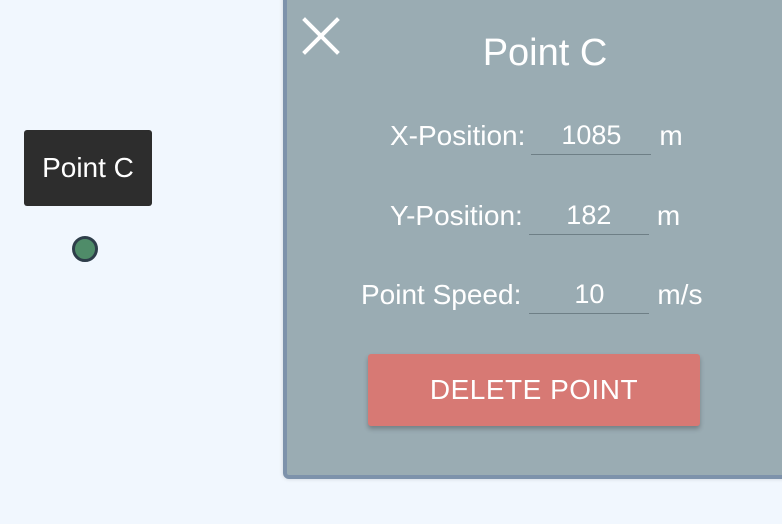 The width and height of the screenshot is (782, 524). Describe the element at coordinates (680, 294) in the screenshot. I see `point-speed-unit: m/s` at that location.